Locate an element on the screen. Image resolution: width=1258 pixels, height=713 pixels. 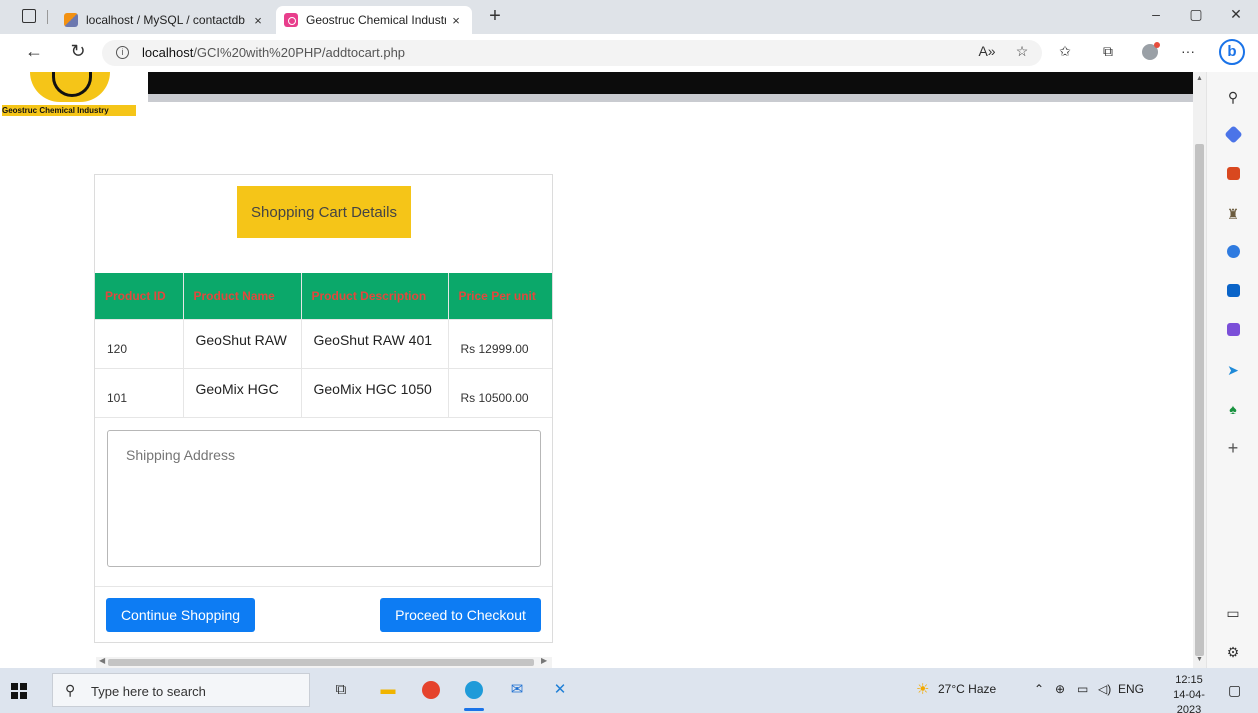
cell-product-name: GeoMix HGC is located at coordinates (242, 392).